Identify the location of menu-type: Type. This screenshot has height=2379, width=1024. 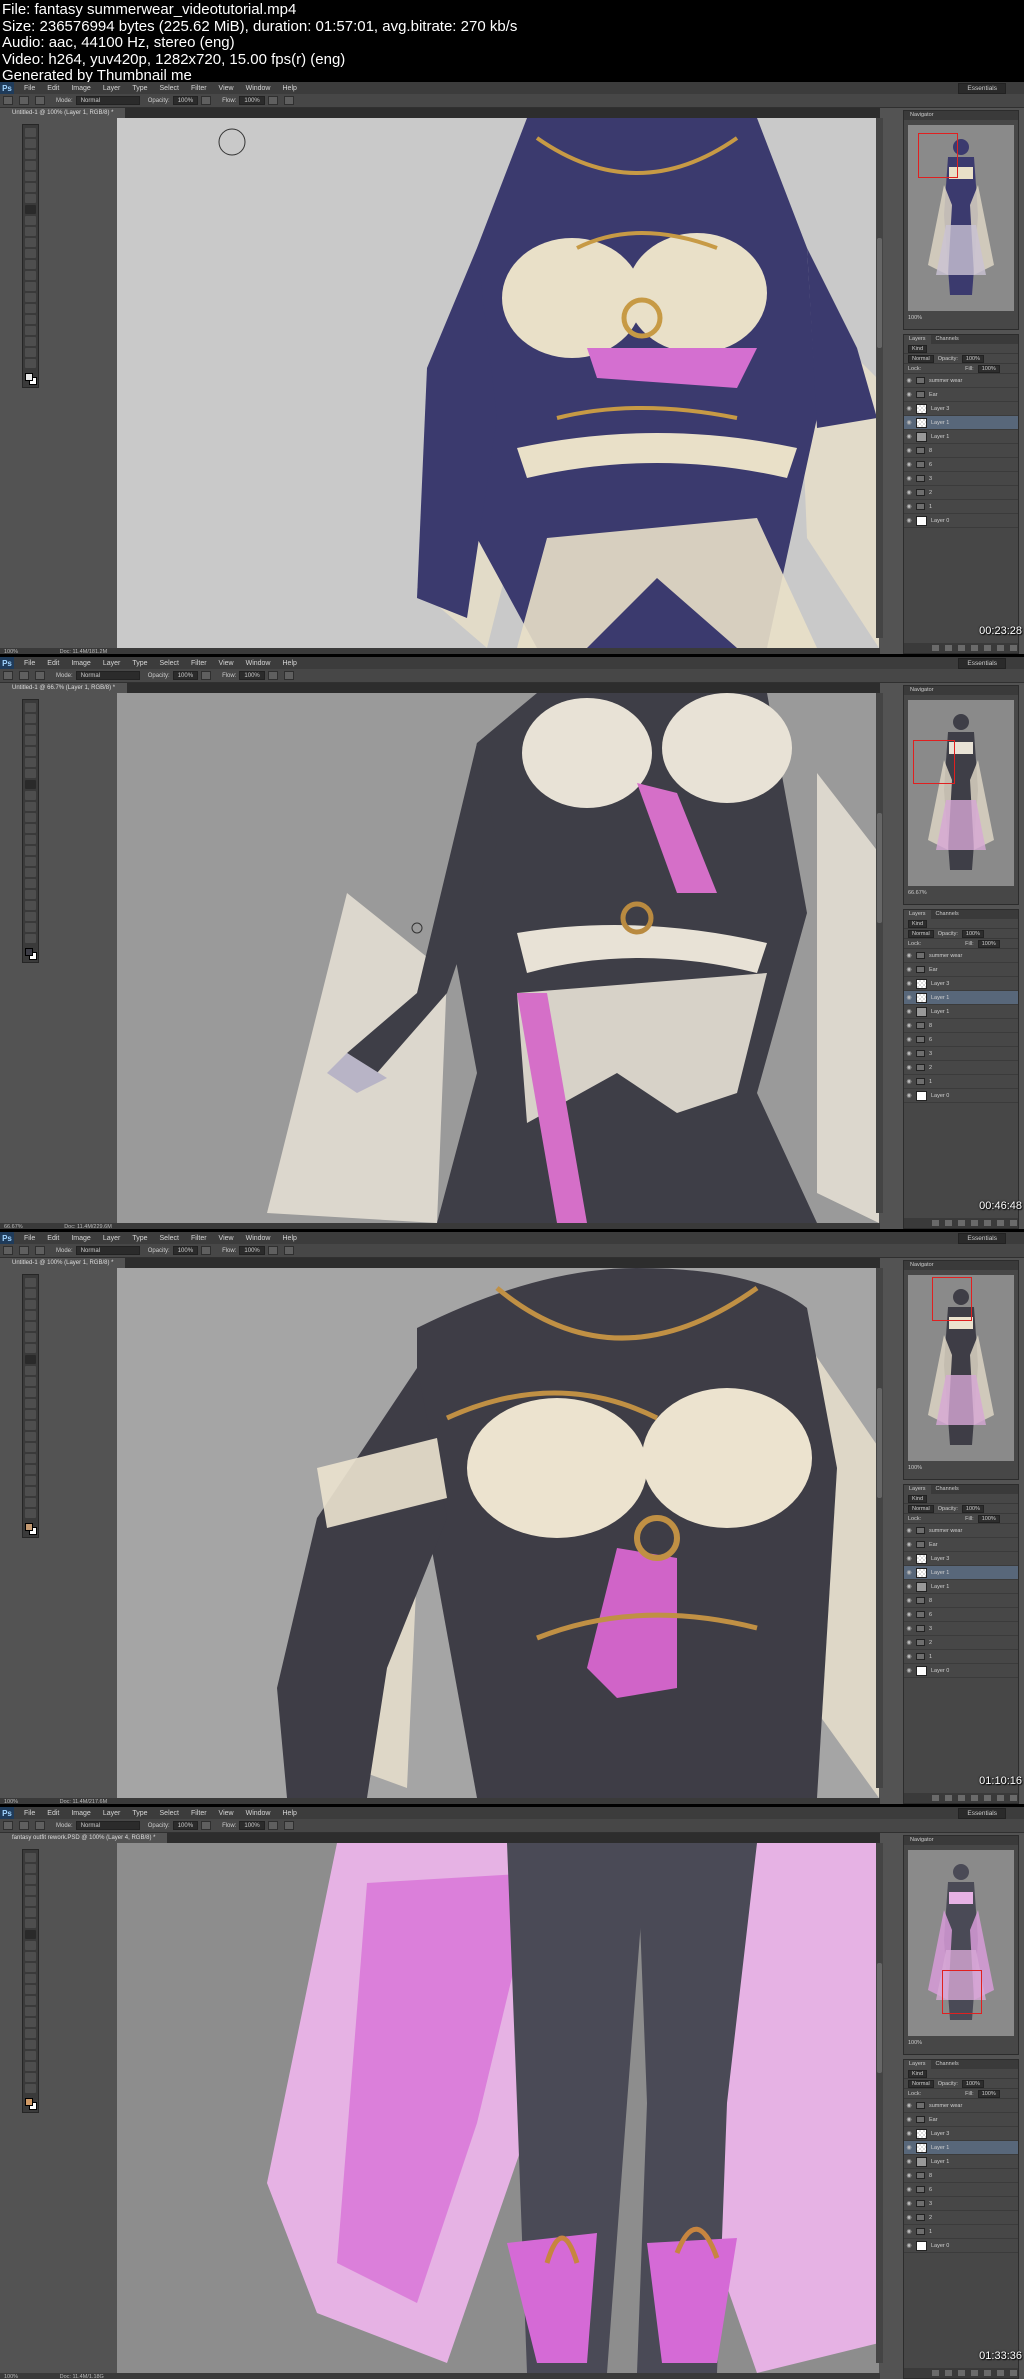
(139, 1813).